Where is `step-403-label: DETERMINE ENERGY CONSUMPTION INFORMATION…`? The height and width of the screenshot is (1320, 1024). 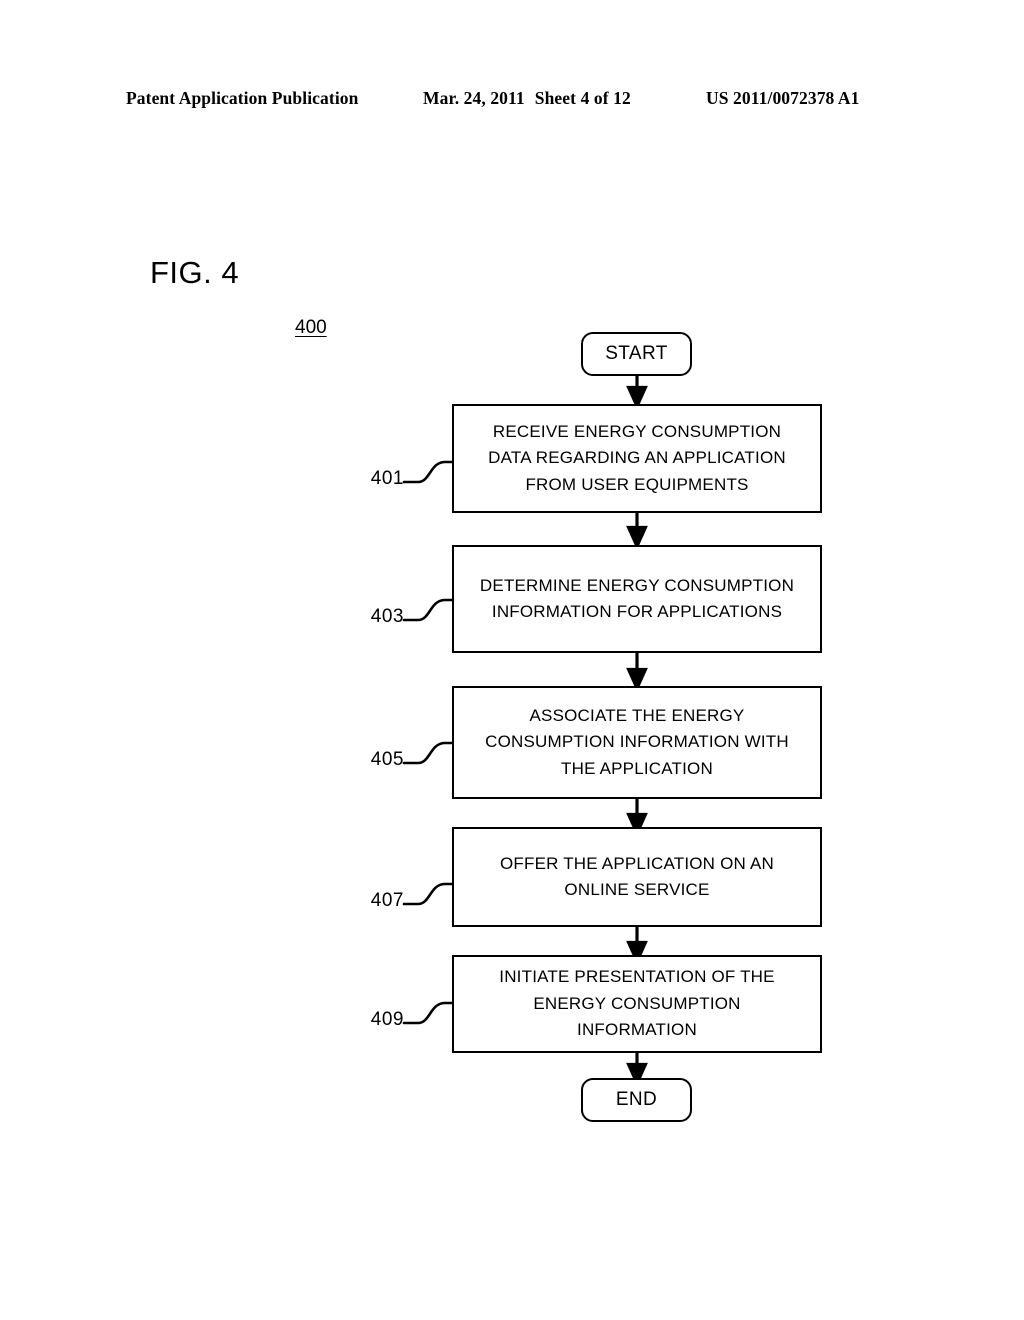 step-403-label: DETERMINE ENERGY CONSUMPTION INFORMATION… is located at coordinates (637, 599).